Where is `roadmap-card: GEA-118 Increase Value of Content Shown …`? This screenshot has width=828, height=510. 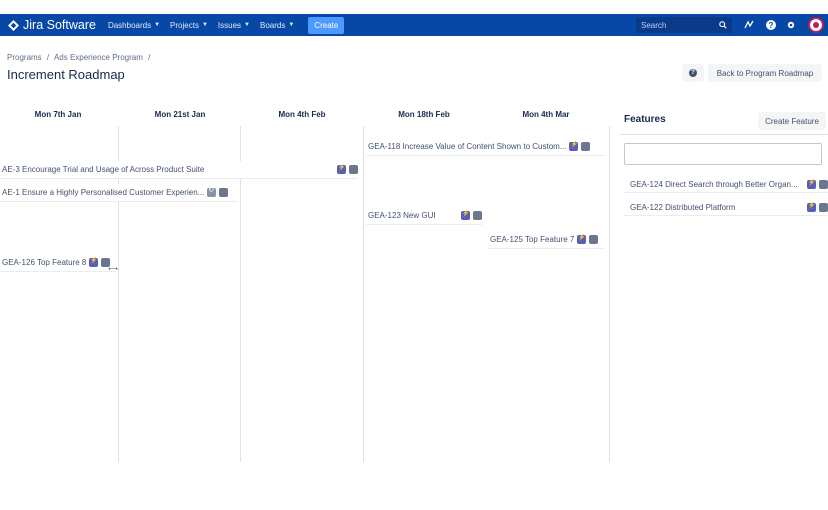 roadmap-card: GEA-118 Increase Value of Content Shown … is located at coordinates (485, 147).